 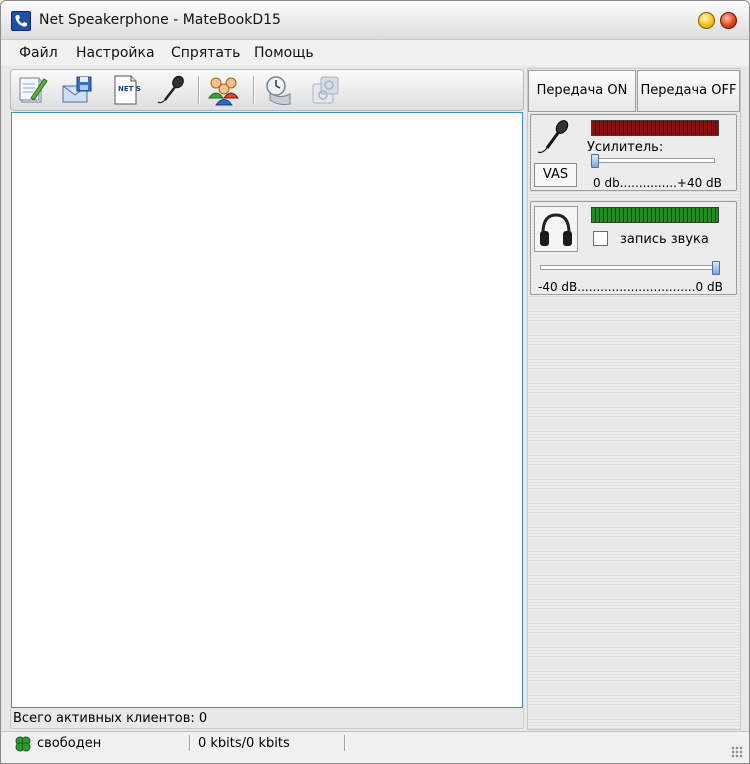 I want to click on transmit-off-button: Передача OFF, so click(x=688, y=91).